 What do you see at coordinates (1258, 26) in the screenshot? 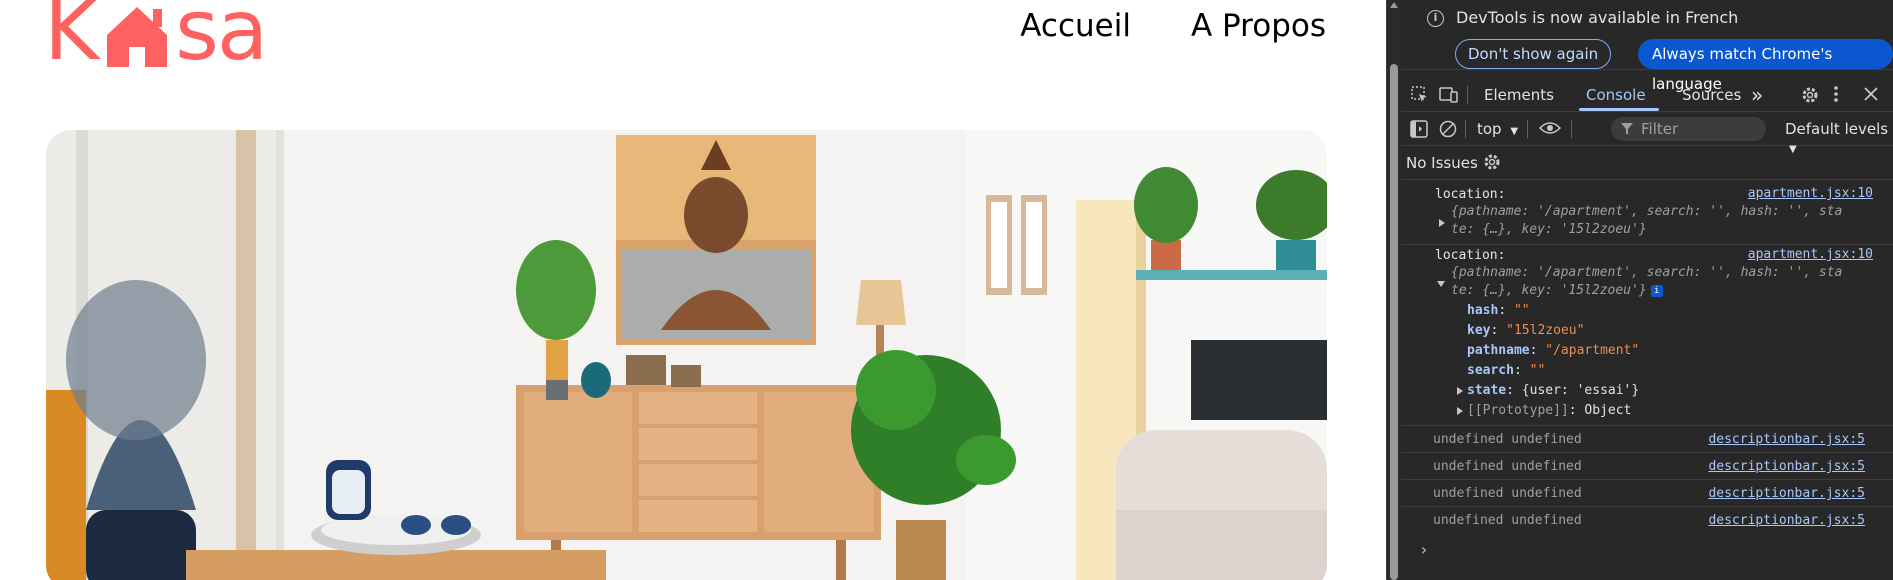
I see `nav-link-about: A Propos` at bounding box center [1258, 26].